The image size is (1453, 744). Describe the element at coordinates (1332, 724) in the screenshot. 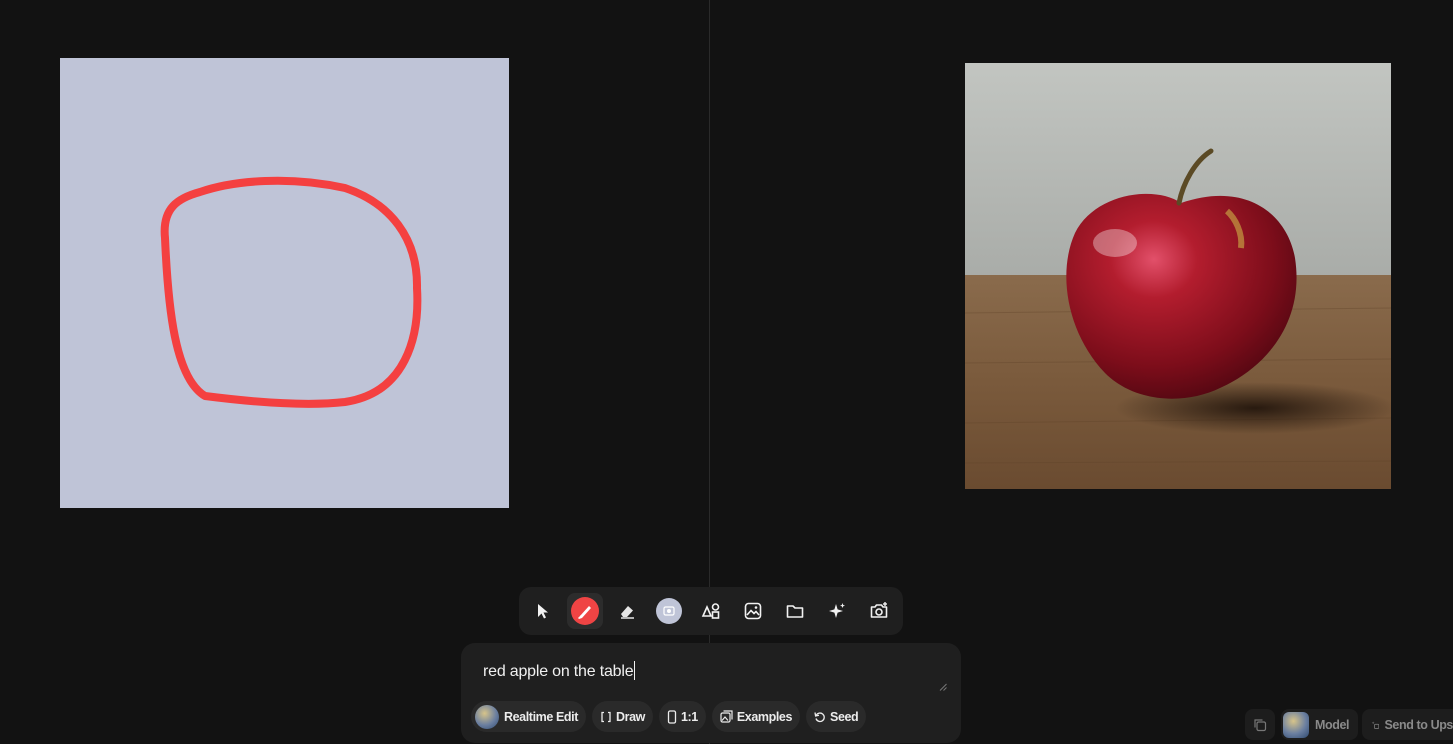

I see `model-label: Model` at that location.